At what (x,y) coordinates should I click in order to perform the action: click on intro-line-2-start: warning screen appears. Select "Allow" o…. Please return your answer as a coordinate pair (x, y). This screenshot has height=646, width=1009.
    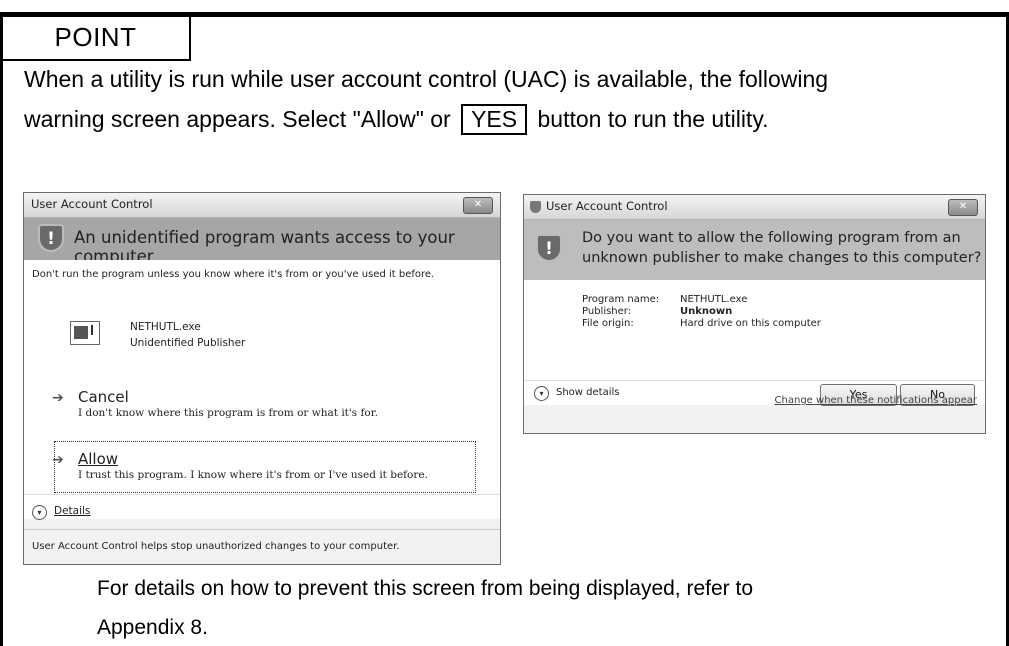
    Looking at the image, I should click on (237, 119).